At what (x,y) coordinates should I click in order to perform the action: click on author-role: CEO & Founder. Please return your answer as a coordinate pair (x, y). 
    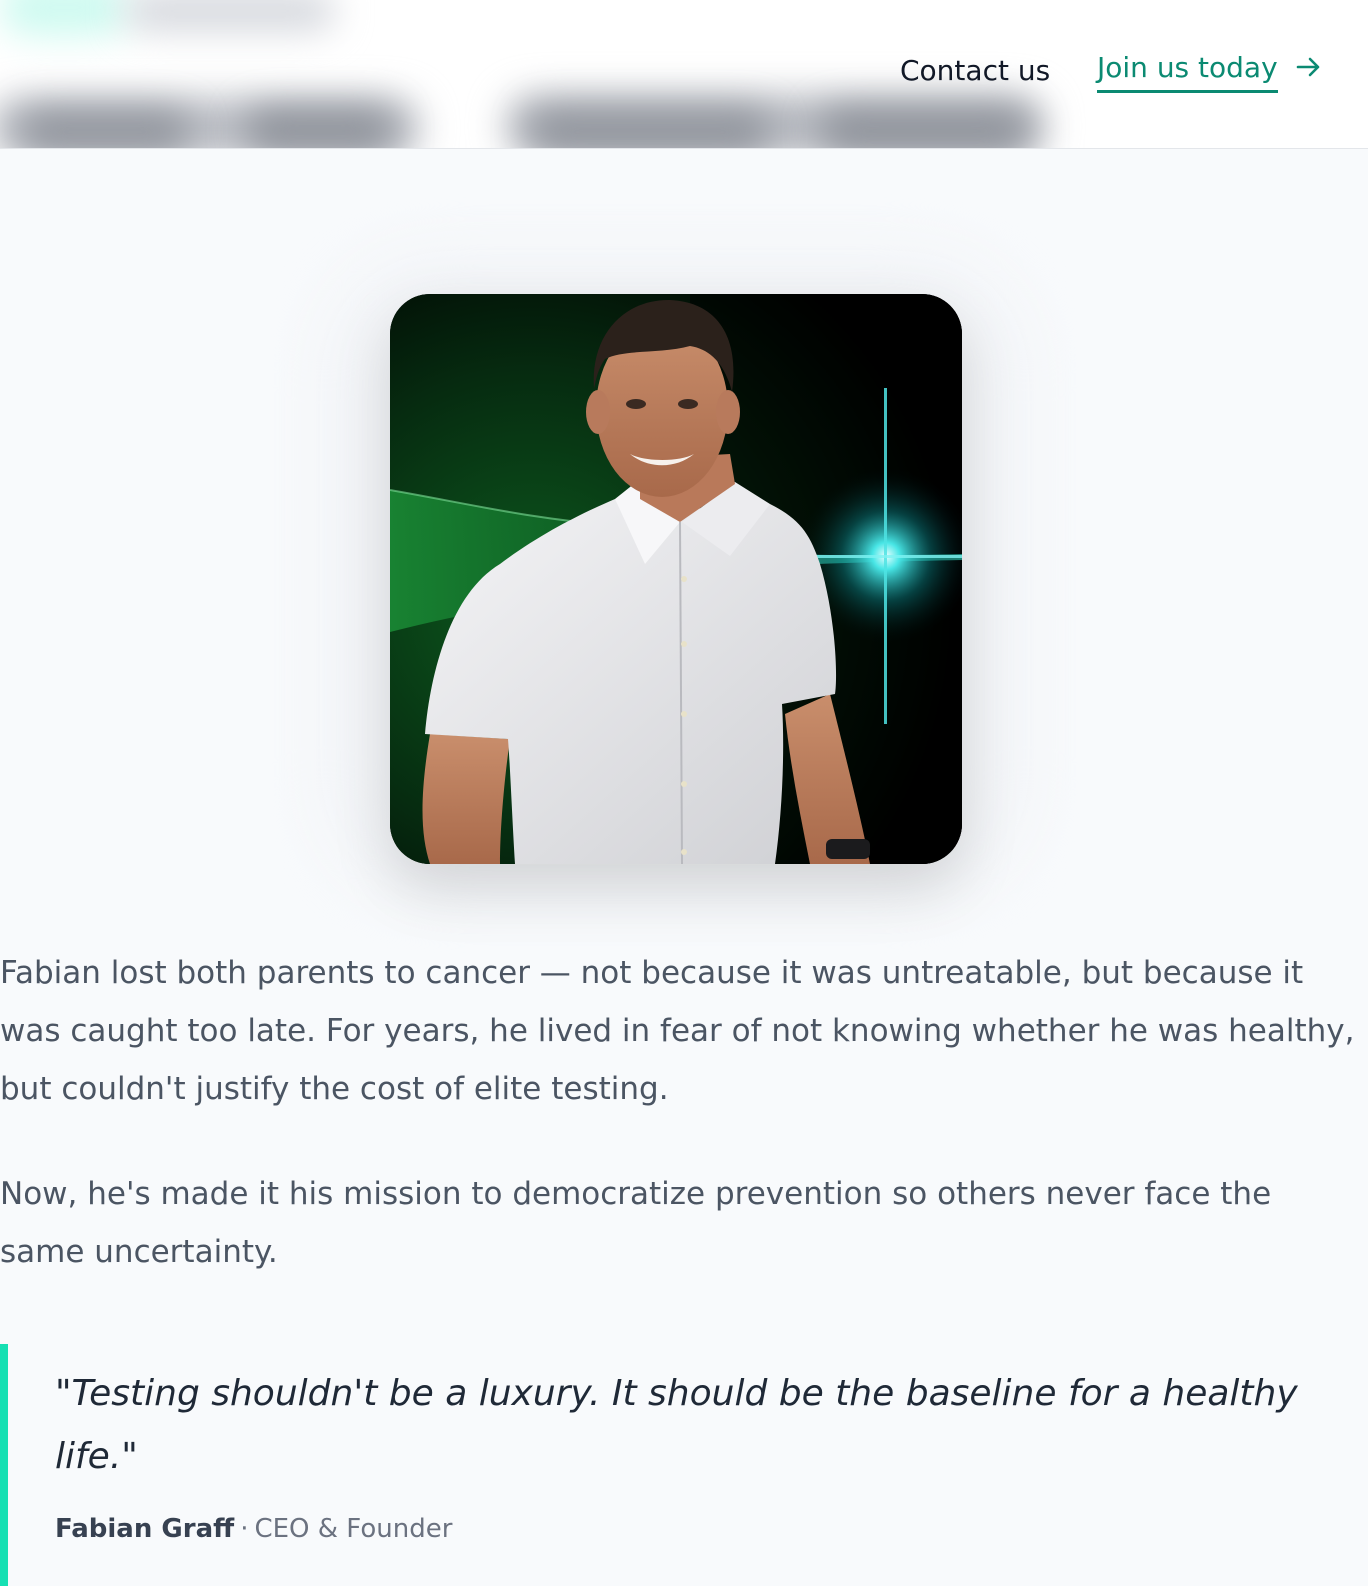
    Looking at the image, I should click on (353, 1529).